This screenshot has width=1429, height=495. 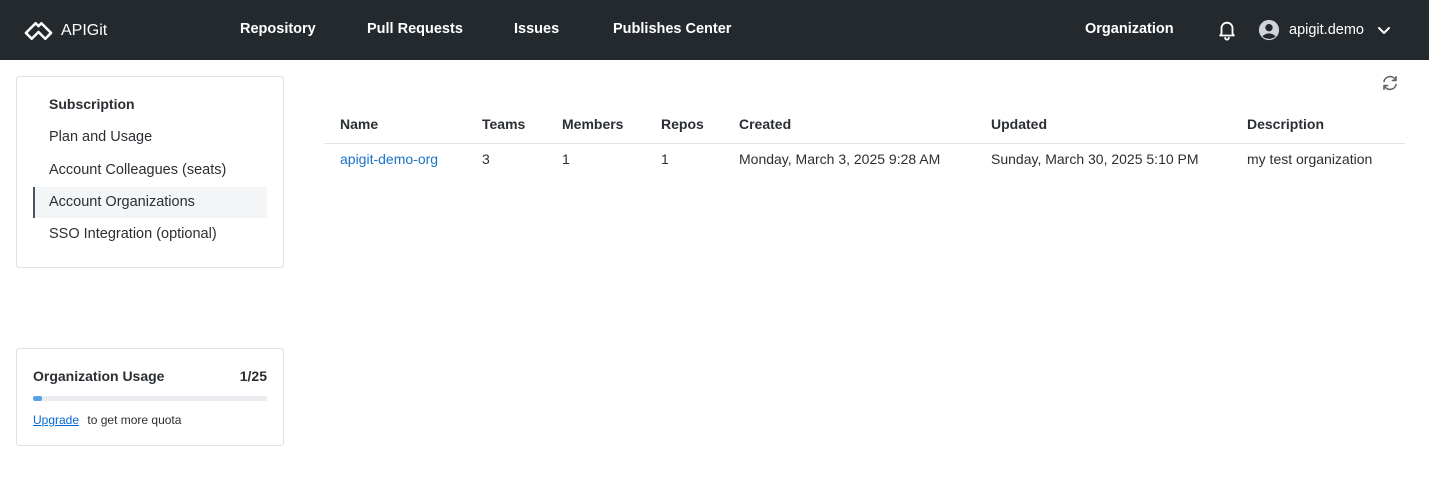 I want to click on cell-repos: 1, so click(x=665, y=159).